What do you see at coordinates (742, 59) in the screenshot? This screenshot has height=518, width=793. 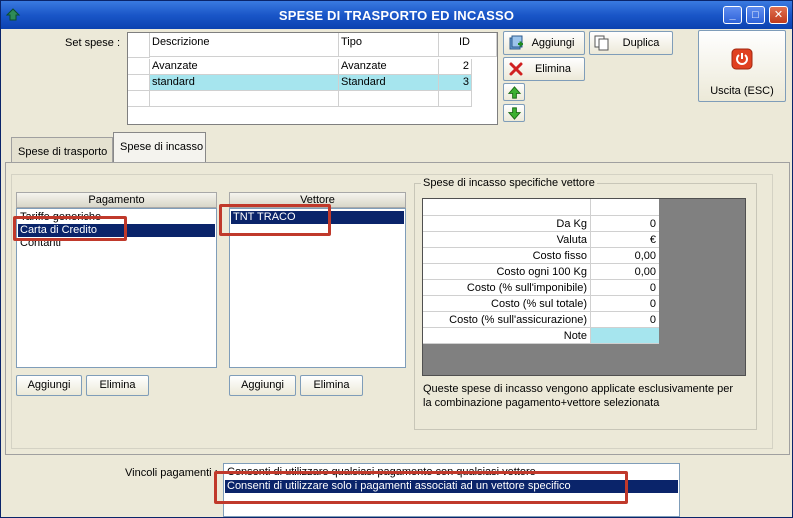 I see `power-icon` at bounding box center [742, 59].